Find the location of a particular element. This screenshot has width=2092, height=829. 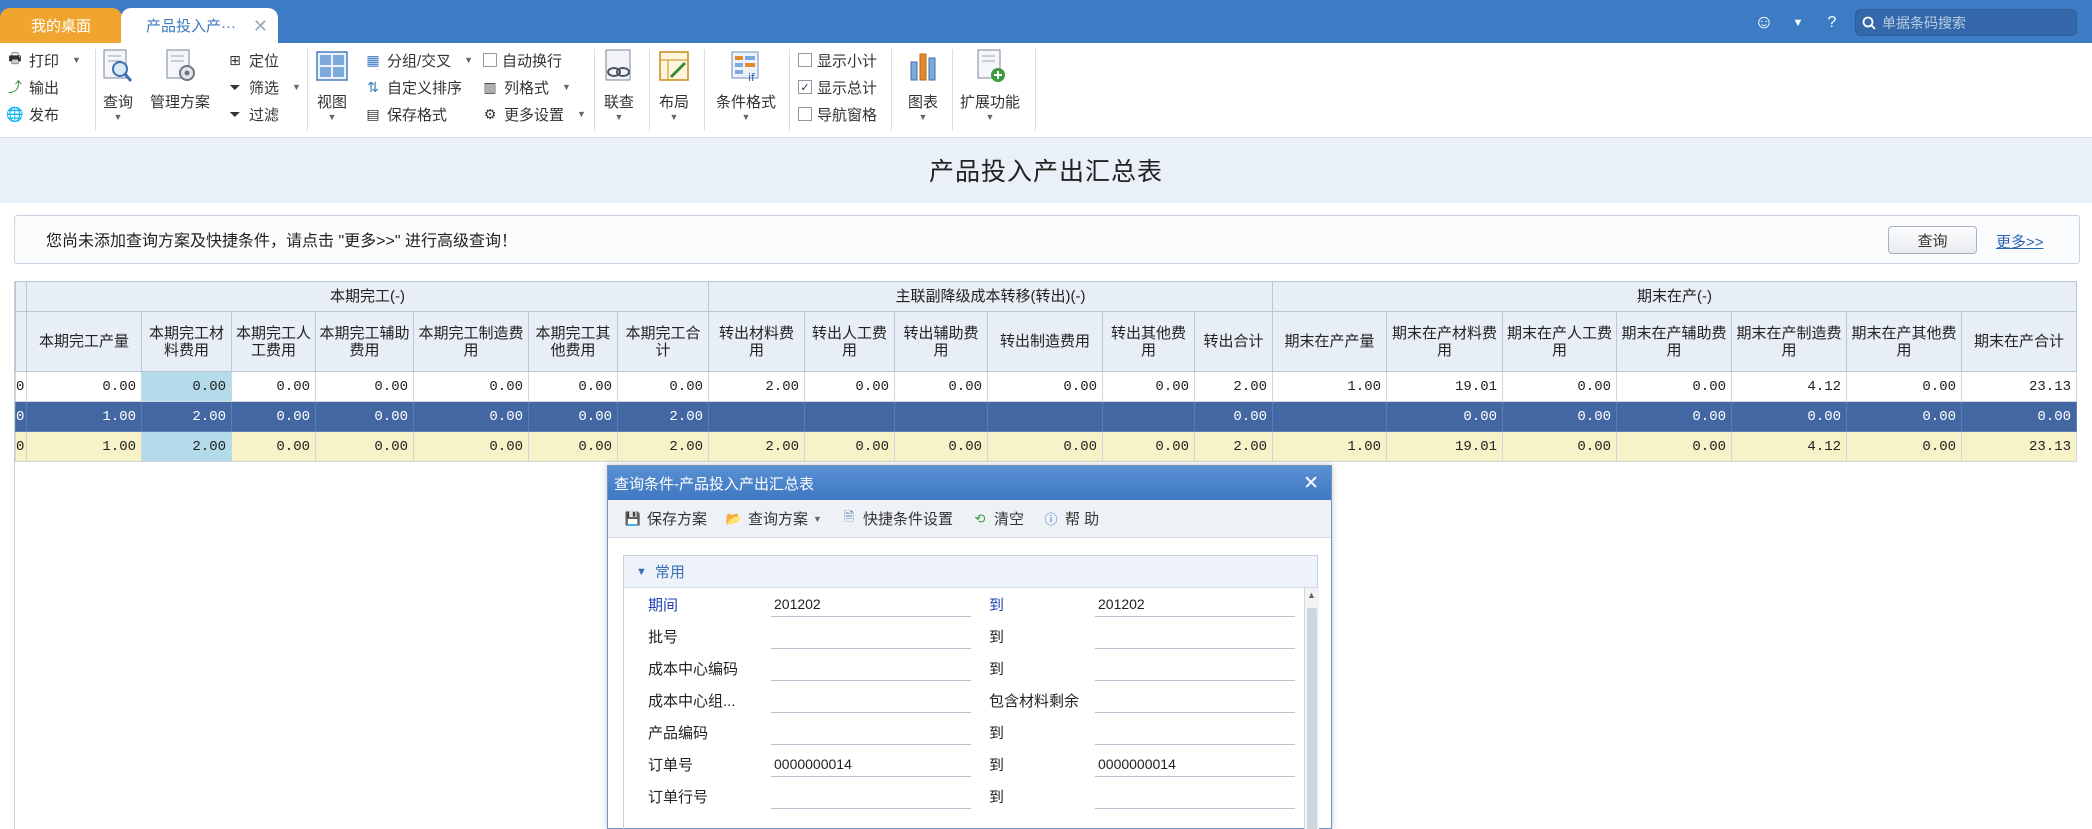

common-section-header: ▼ 常用 is located at coordinates (970, 572).